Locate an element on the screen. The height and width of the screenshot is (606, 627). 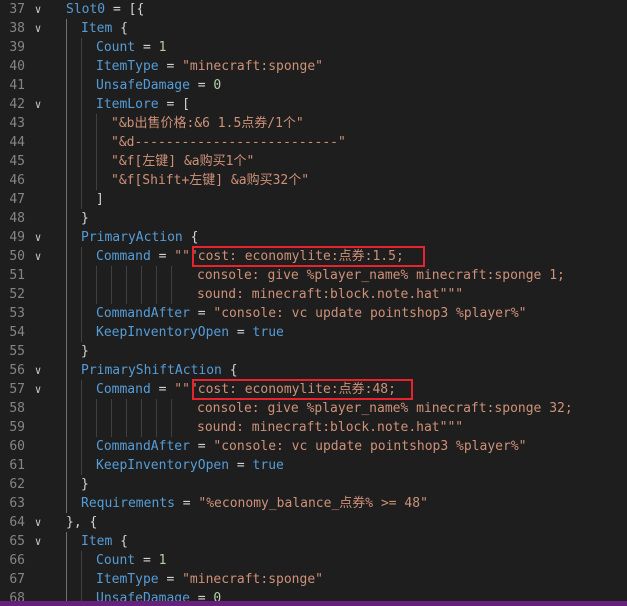
code-token: 1 is located at coordinates (162, 560).